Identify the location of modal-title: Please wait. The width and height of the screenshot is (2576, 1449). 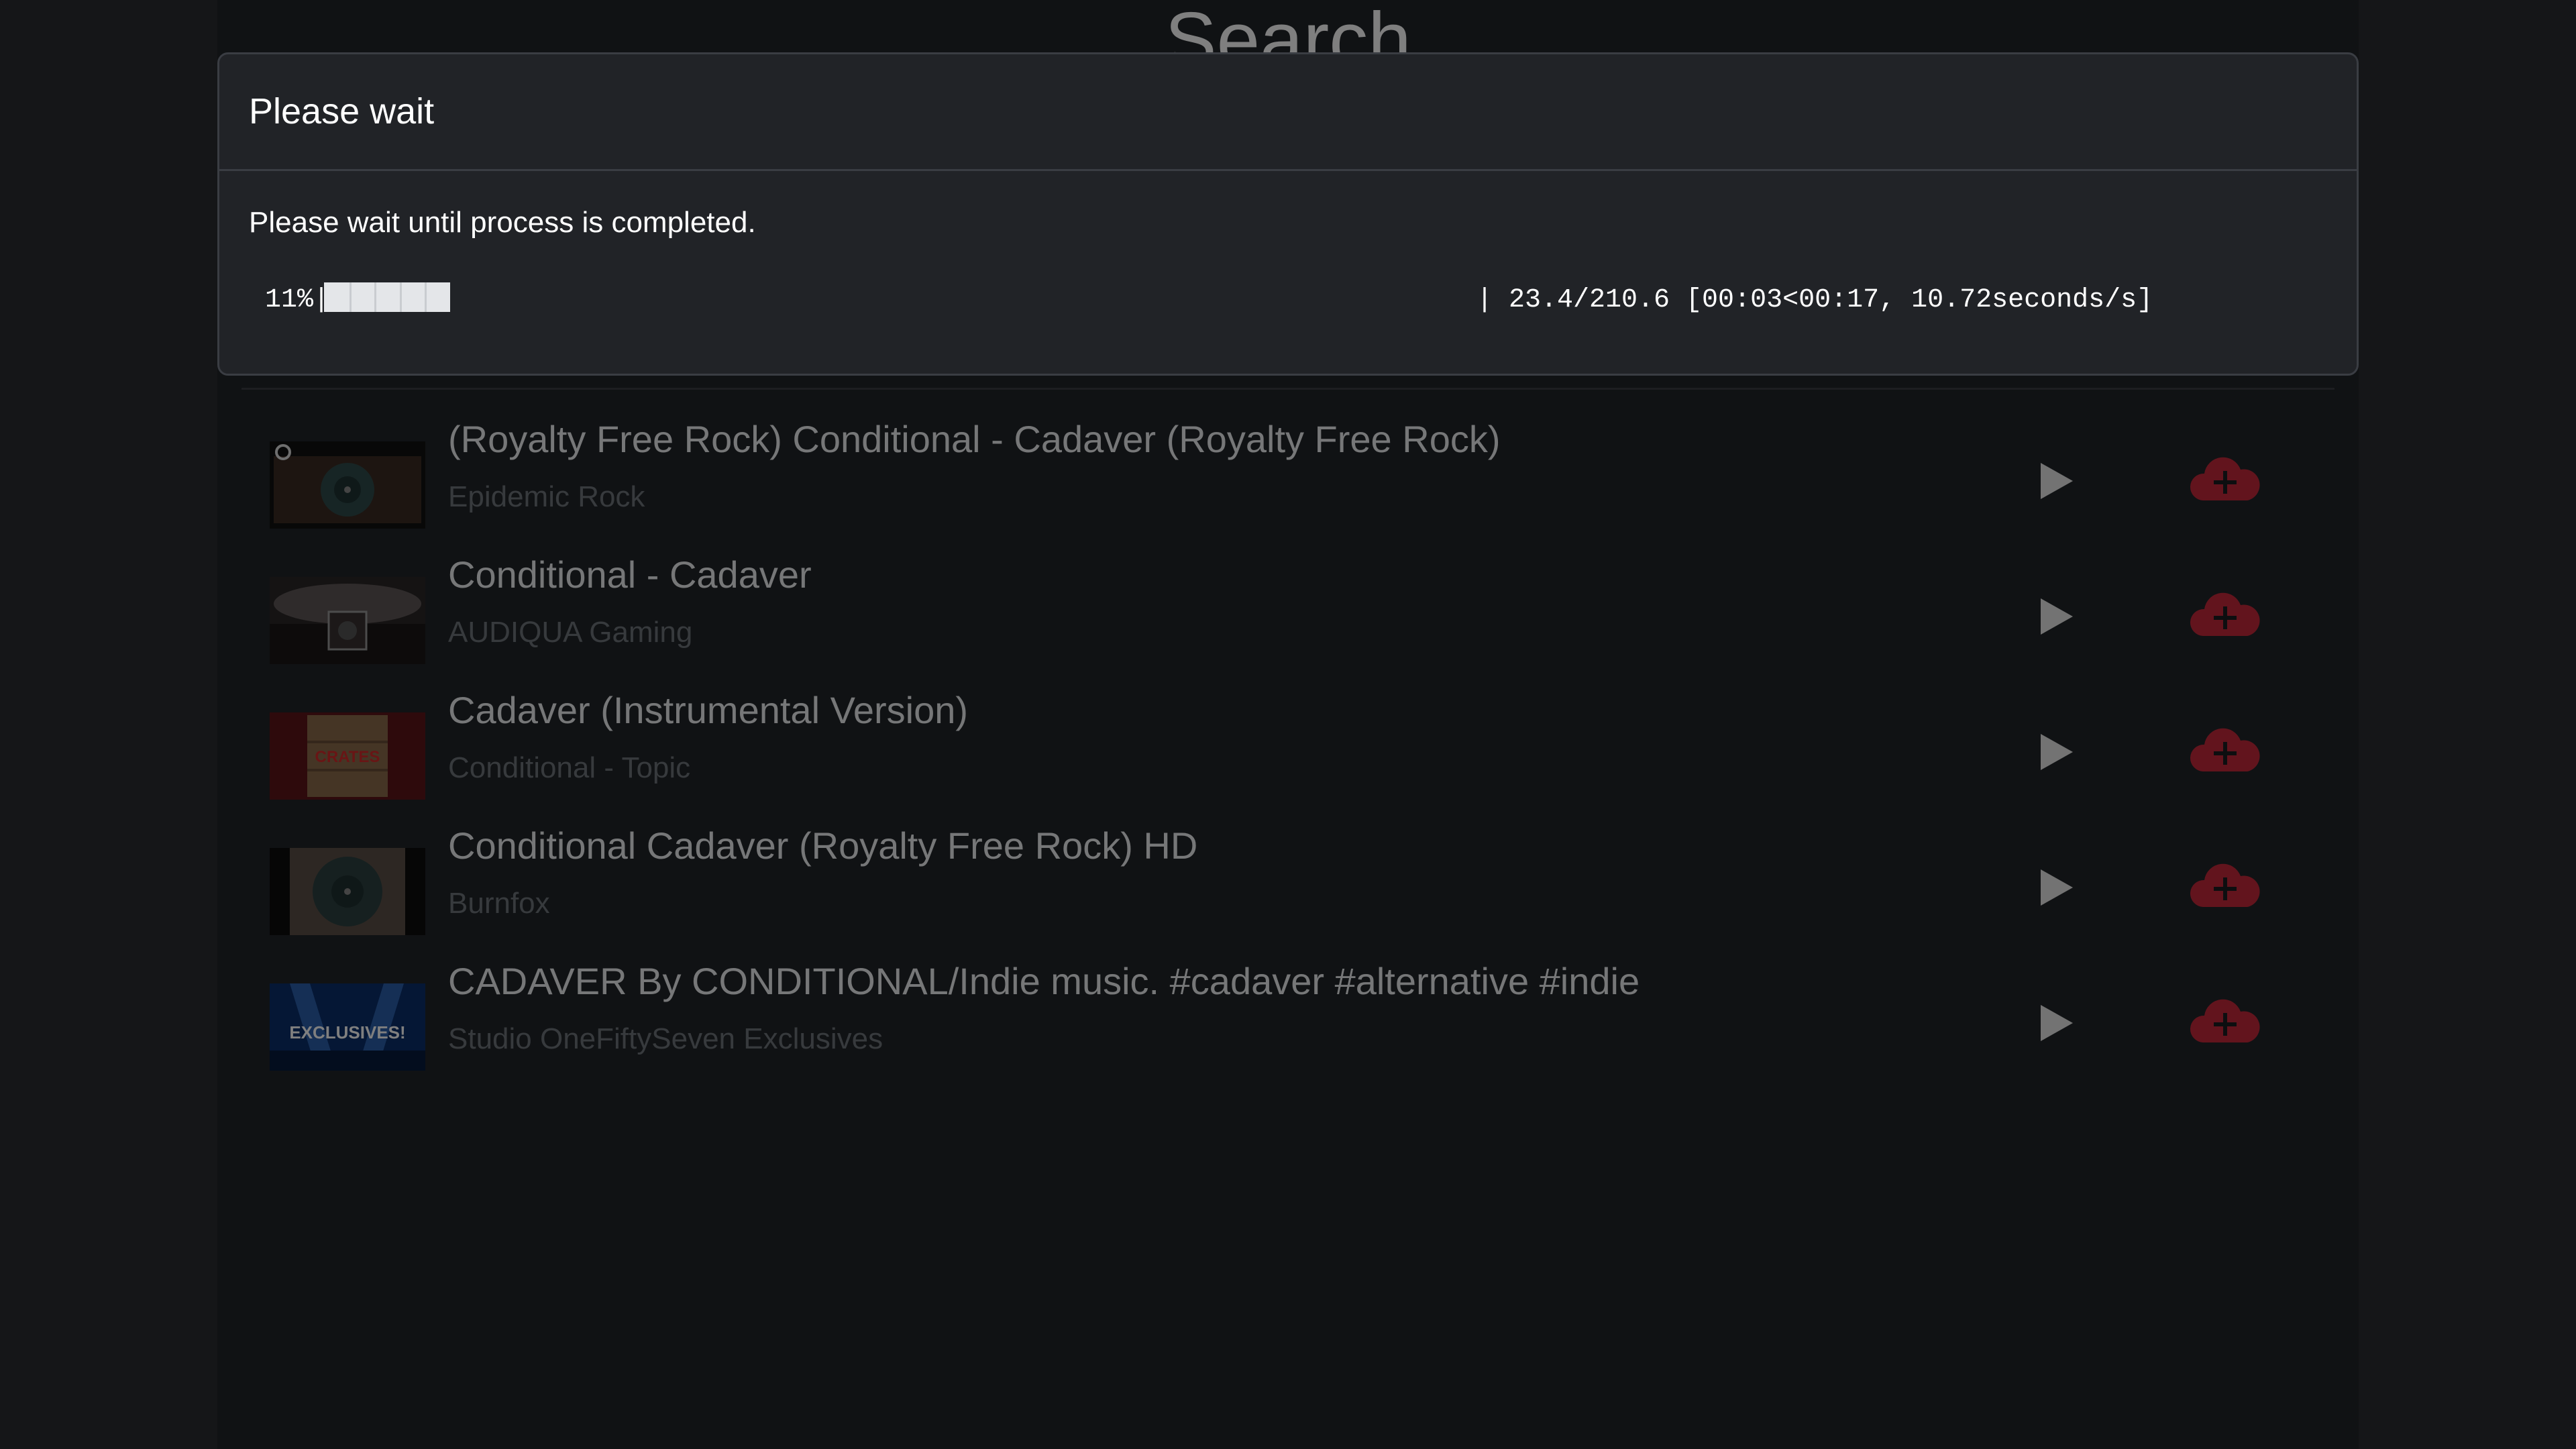
(342, 111).